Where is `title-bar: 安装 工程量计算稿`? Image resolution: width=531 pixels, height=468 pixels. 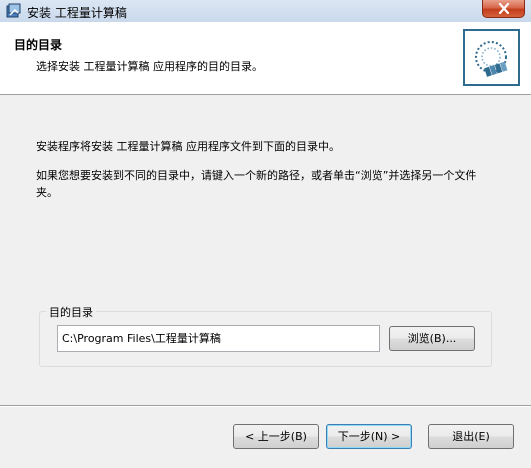 title-bar: 安装 工程量计算稿 is located at coordinates (265, 11).